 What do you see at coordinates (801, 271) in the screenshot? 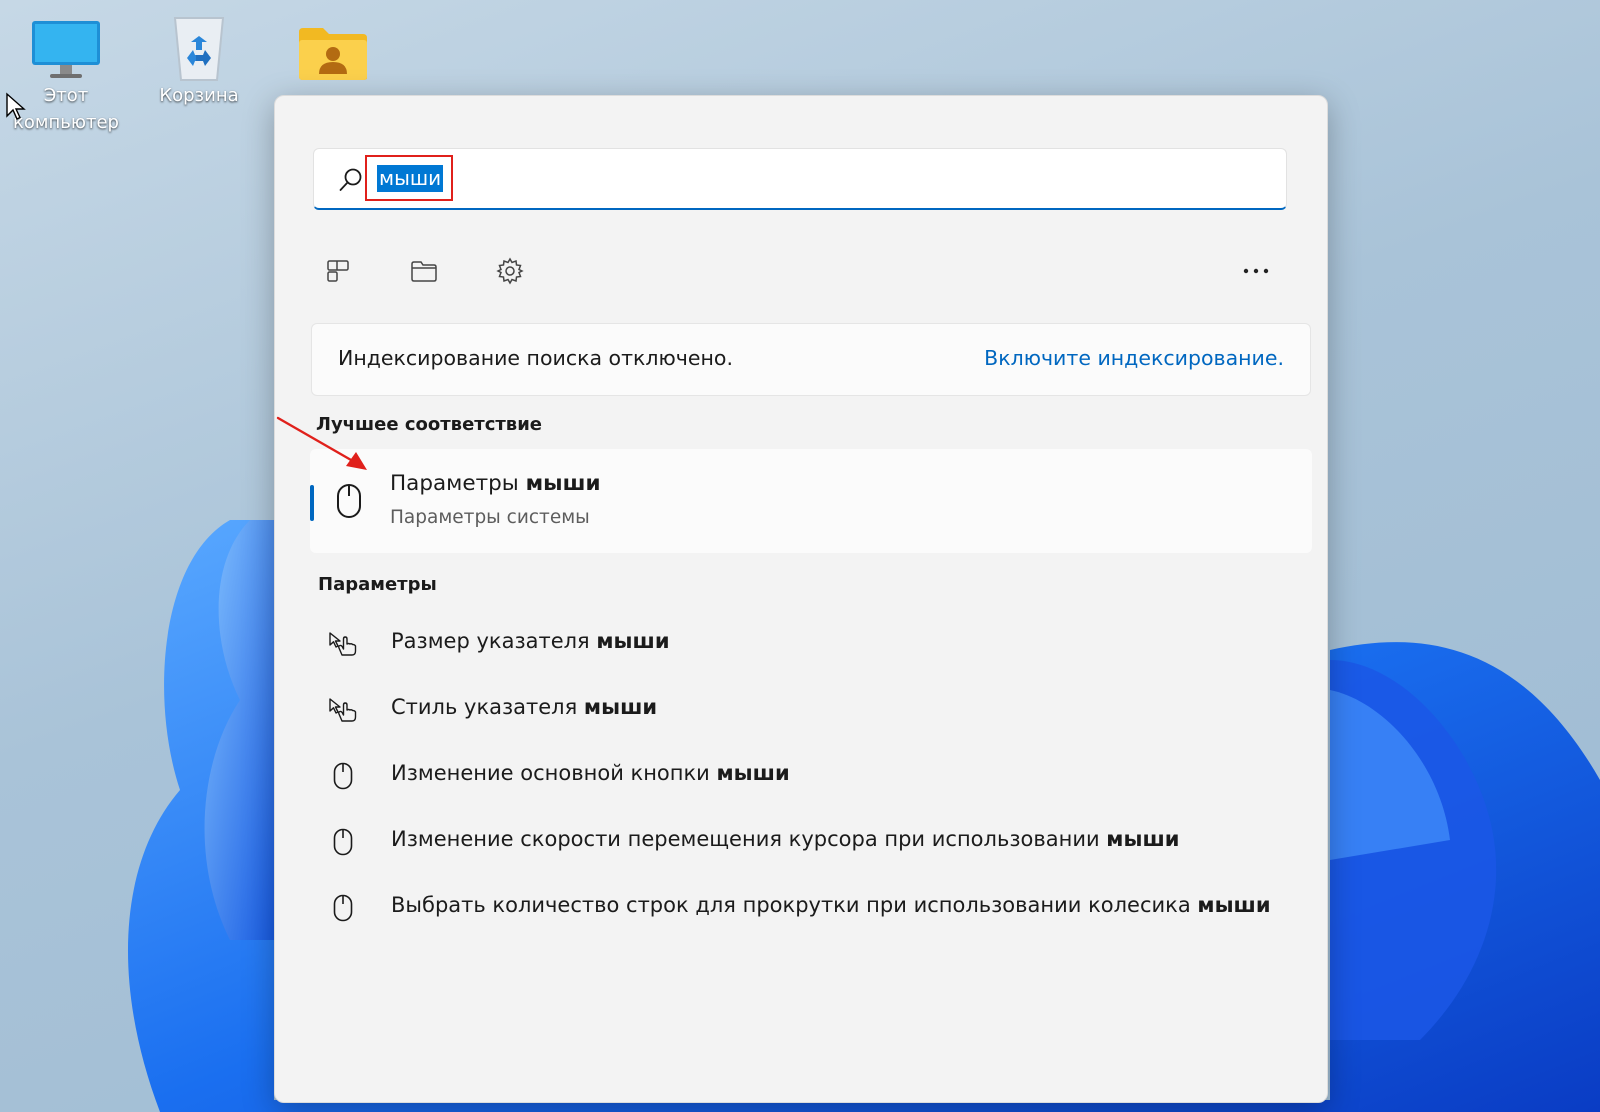
I see `filter-toolbar` at bounding box center [801, 271].